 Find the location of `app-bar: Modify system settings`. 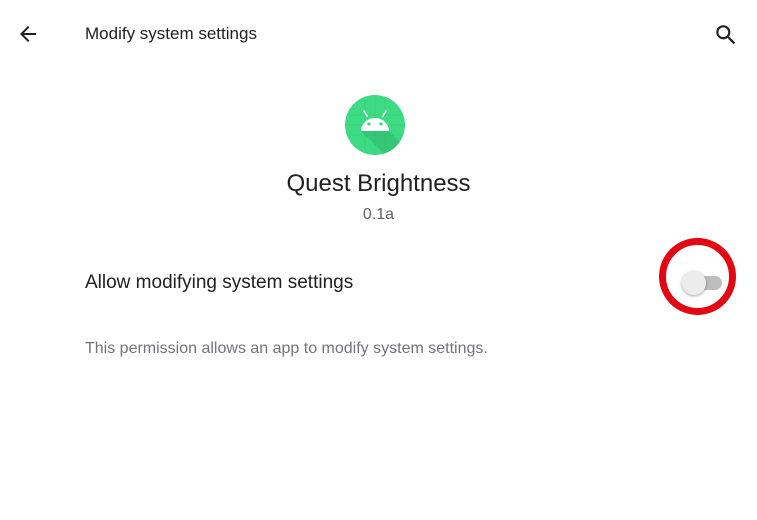

app-bar: Modify system settings is located at coordinates (378, 34).